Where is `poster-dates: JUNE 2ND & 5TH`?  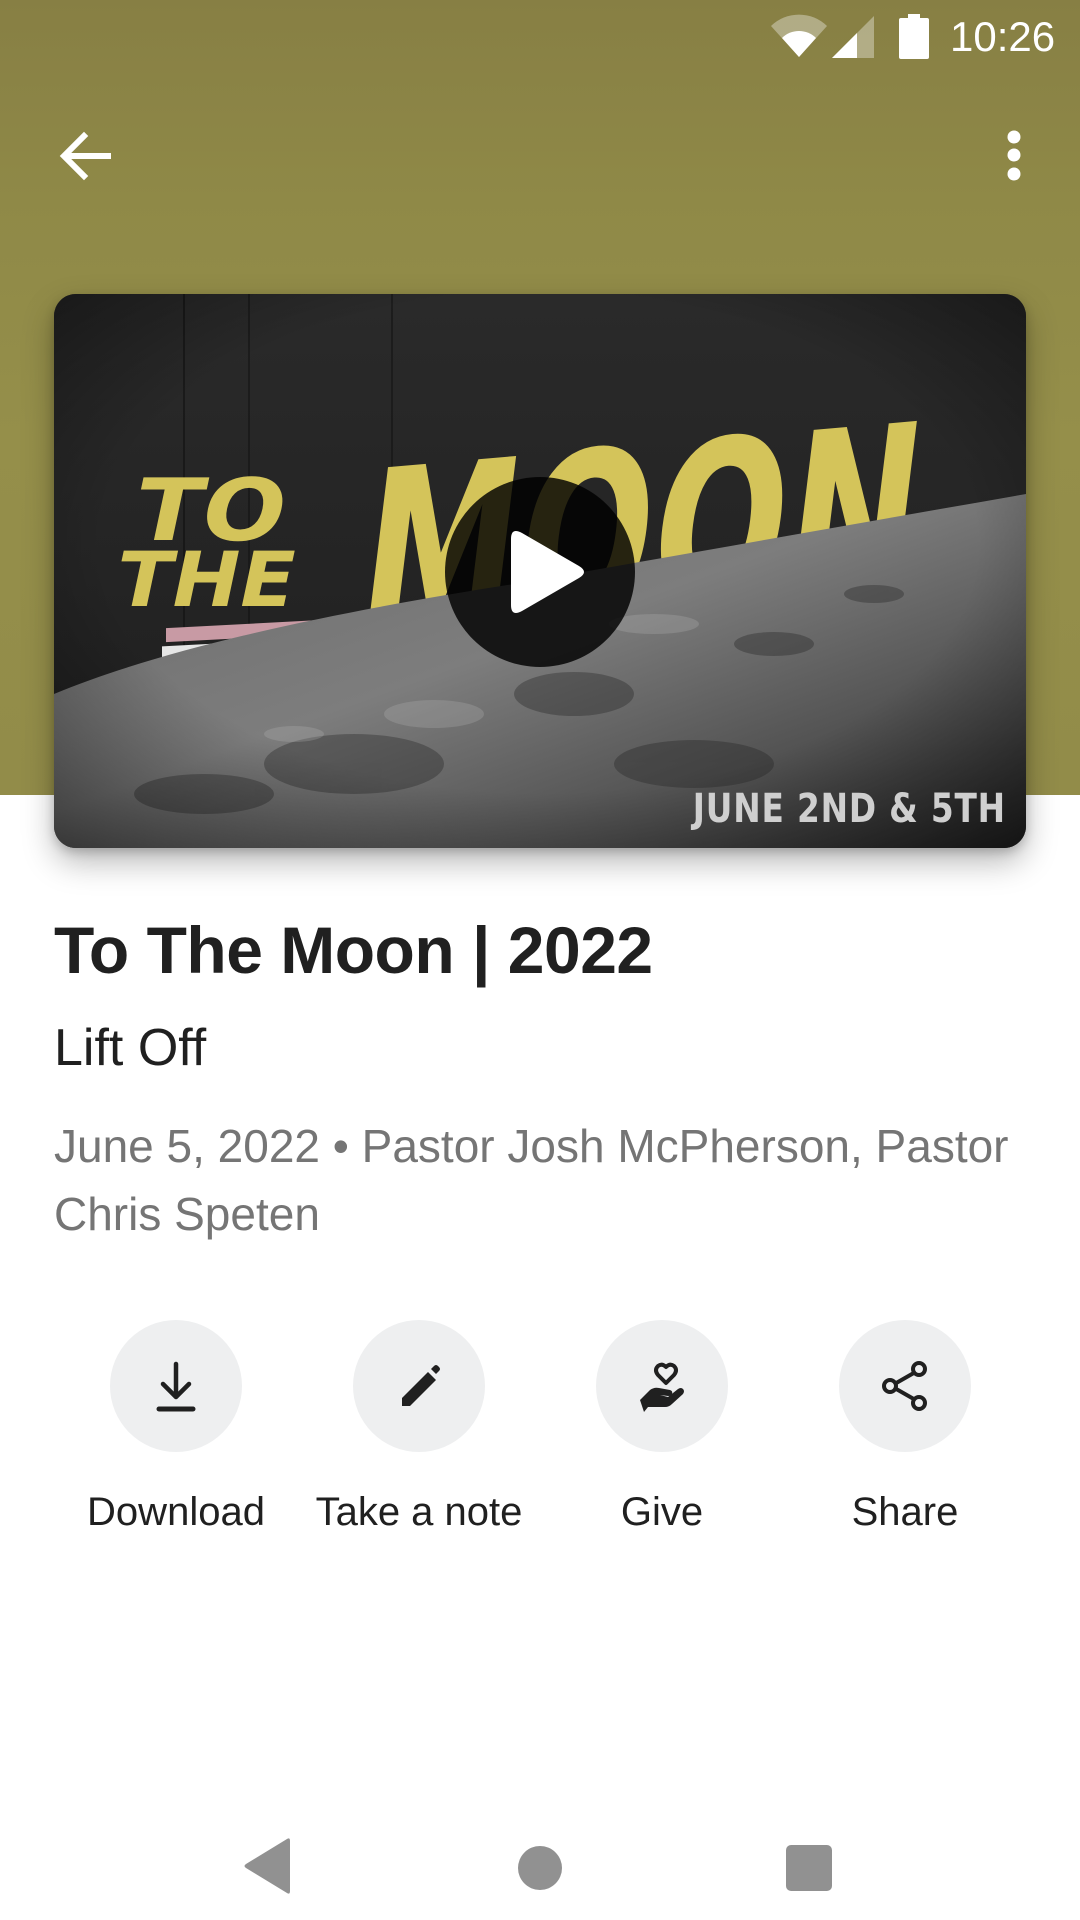 poster-dates: JUNE 2ND & 5TH is located at coordinates (849, 809).